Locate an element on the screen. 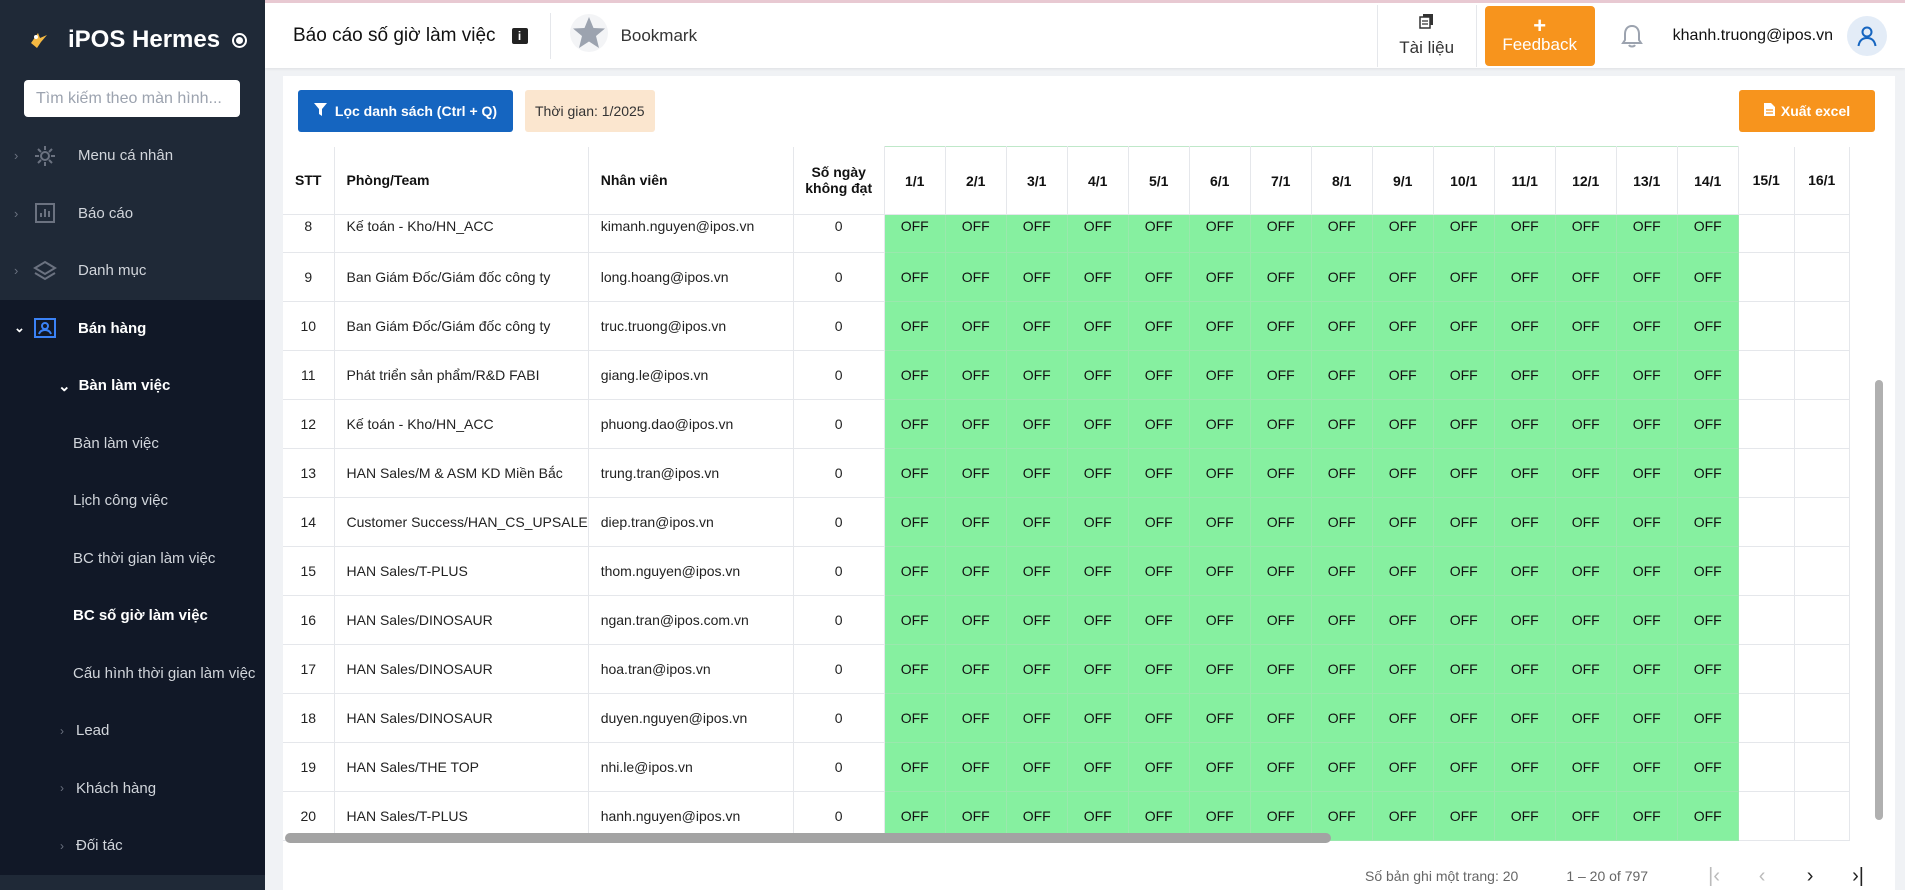 This screenshot has height=890, width=1905. info-icon: i is located at coordinates (519, 35).